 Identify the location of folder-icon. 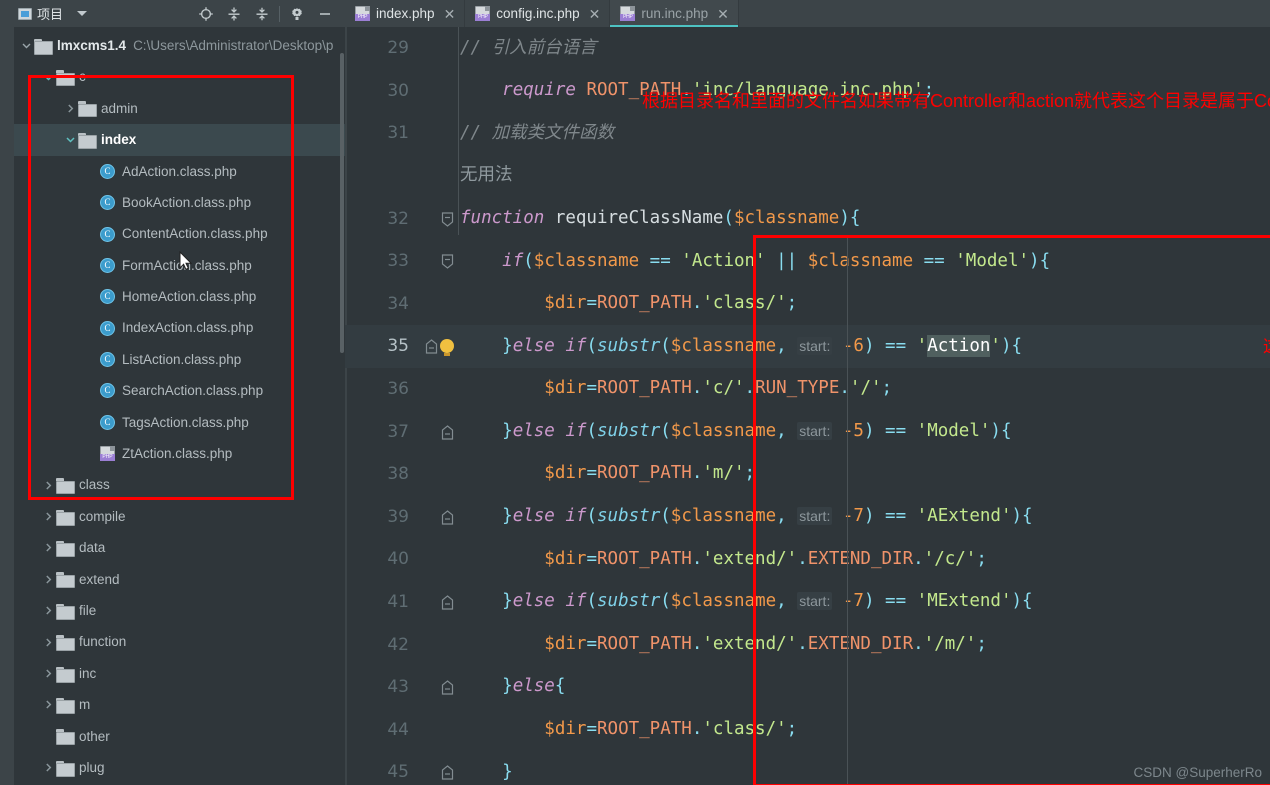
(87, 109).